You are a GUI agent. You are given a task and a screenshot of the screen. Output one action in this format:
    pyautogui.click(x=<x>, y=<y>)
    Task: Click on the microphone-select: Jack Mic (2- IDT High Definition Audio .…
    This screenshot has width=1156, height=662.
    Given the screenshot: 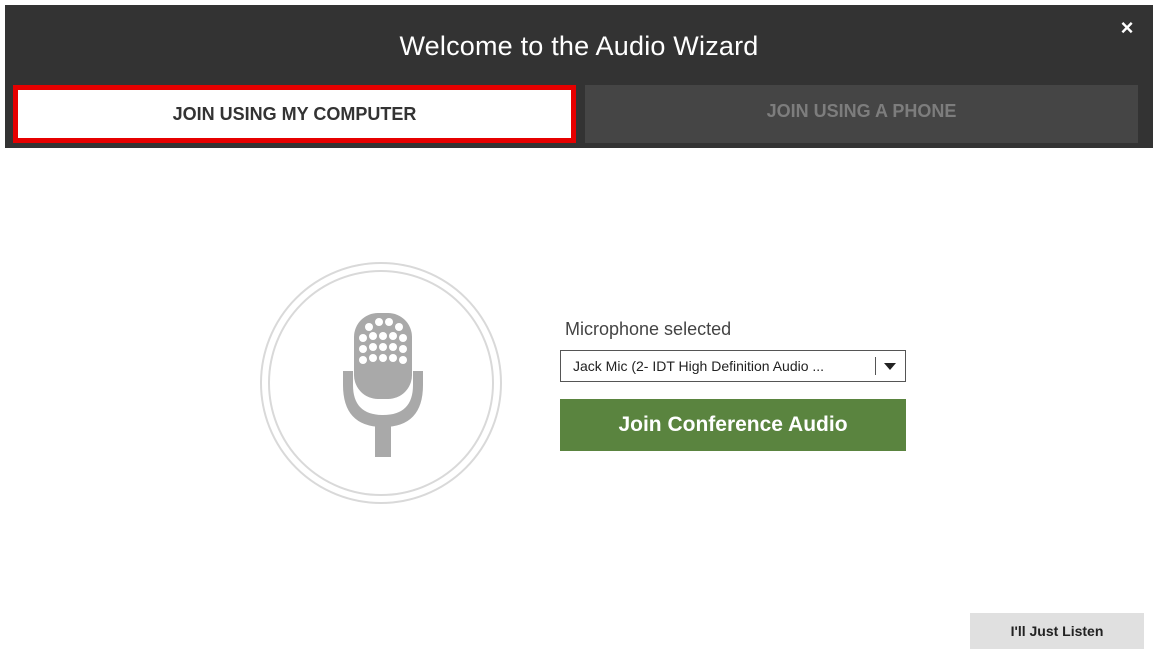 What is the action you would take?
    pyautogui.click(x=733, y=366)
    